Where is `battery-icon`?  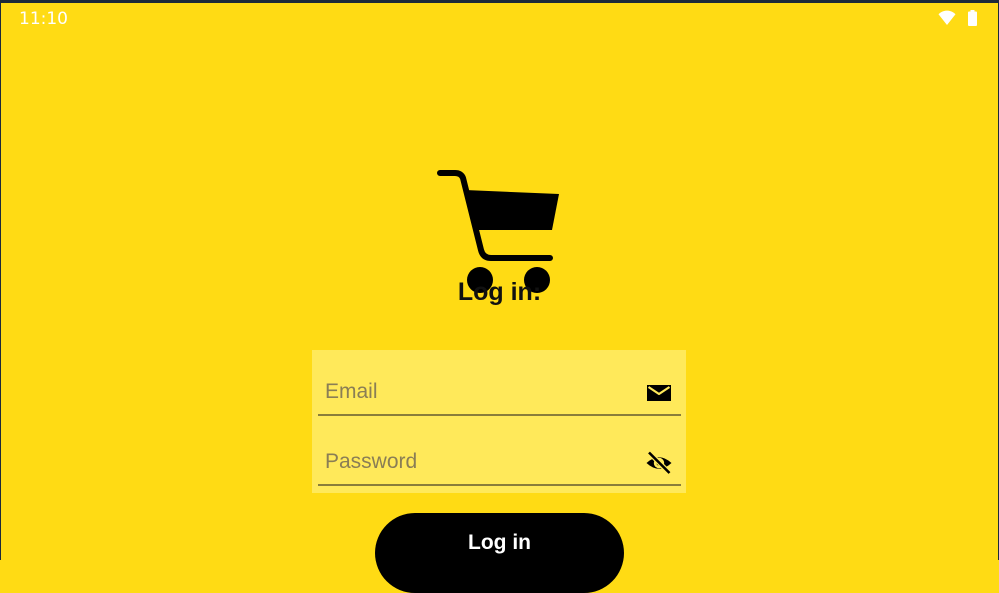 battery-icon is located at coordinates (972, 18).